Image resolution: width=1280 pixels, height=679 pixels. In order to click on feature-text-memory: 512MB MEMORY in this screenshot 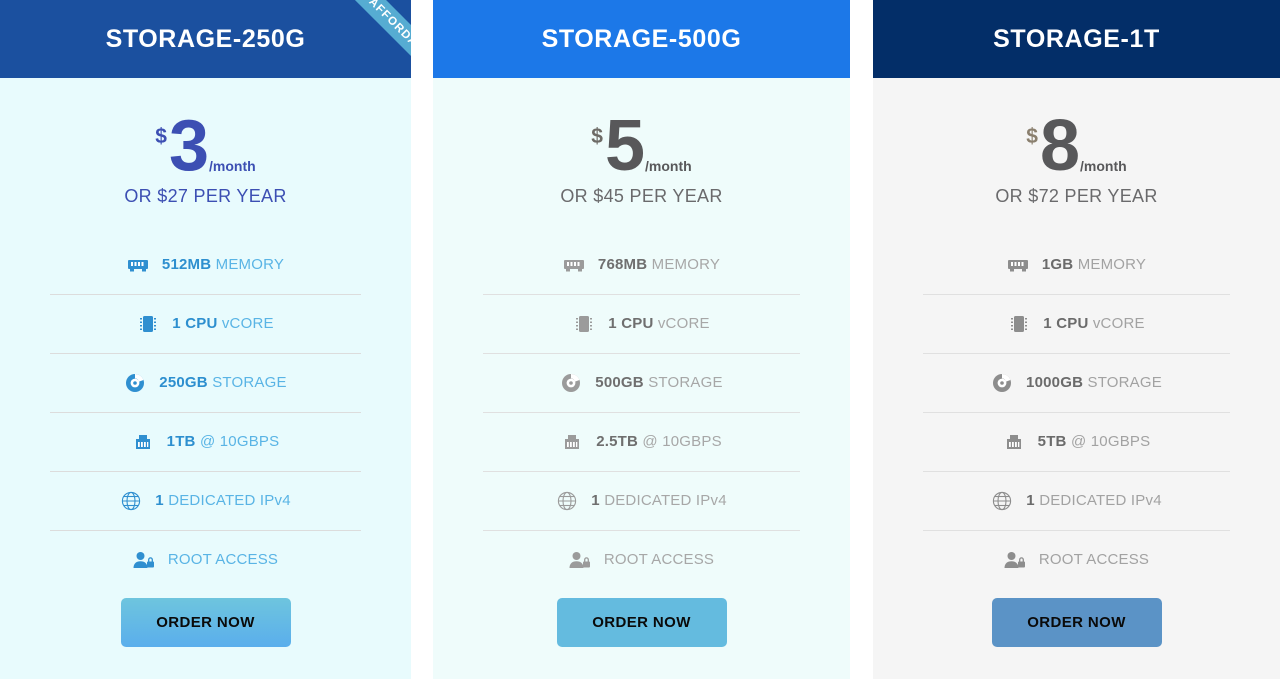, I will do `click(223, 264)`.